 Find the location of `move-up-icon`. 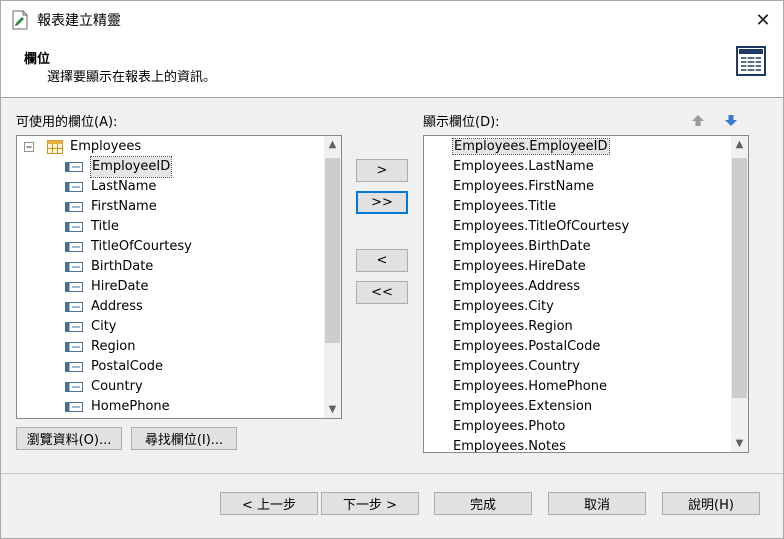

move-up-icon is located at coordinates (698, 120).